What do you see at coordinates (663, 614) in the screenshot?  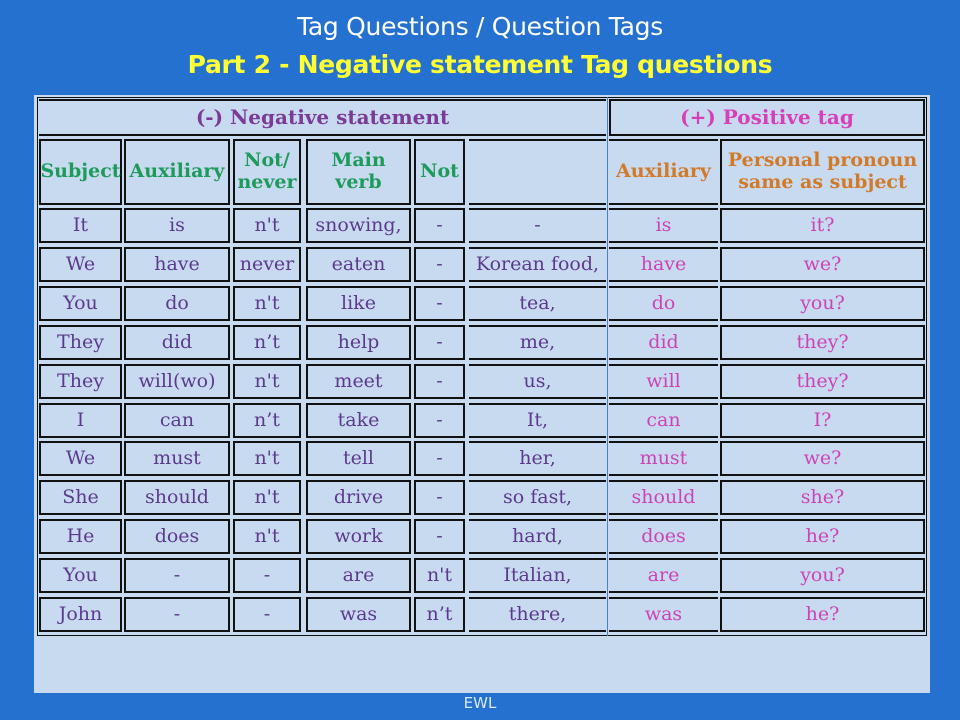 I see `cell-tag-auxiliary: was` at bounding box center [663, 614].